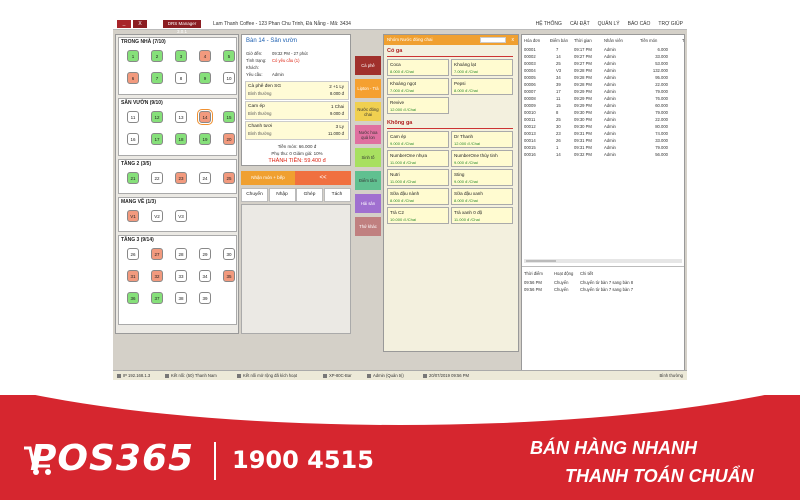 The image size is (800, 500). What do you see at coordinates (368, 65) in the screenshot?
I see `category-tab: Cà phê` at bounding box center [368, 65].